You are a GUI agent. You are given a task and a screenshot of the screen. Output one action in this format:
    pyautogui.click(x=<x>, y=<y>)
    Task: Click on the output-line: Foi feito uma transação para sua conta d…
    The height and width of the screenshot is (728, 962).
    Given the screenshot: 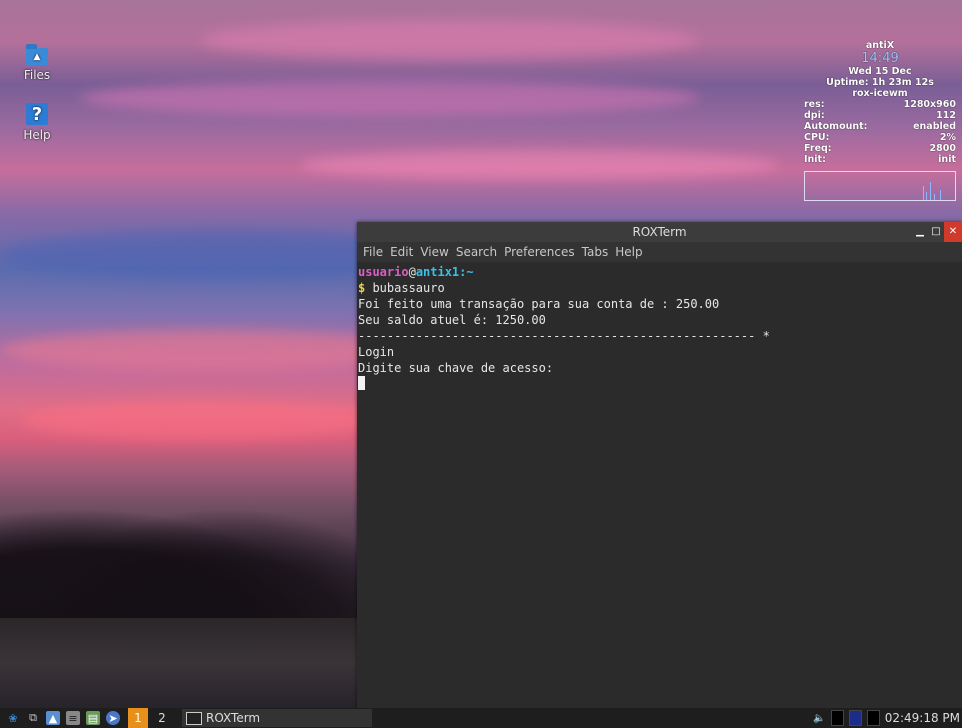 What is the action you would take?
    pyautogui.click(x=539, y=304)
    